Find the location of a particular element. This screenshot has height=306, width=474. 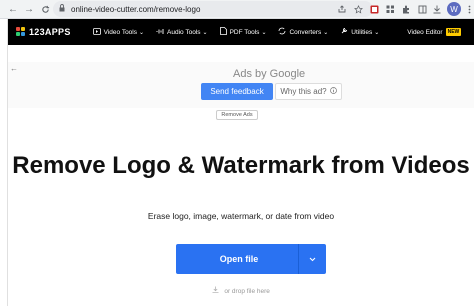

more-menu-icon is located at coordinates (468, 9).